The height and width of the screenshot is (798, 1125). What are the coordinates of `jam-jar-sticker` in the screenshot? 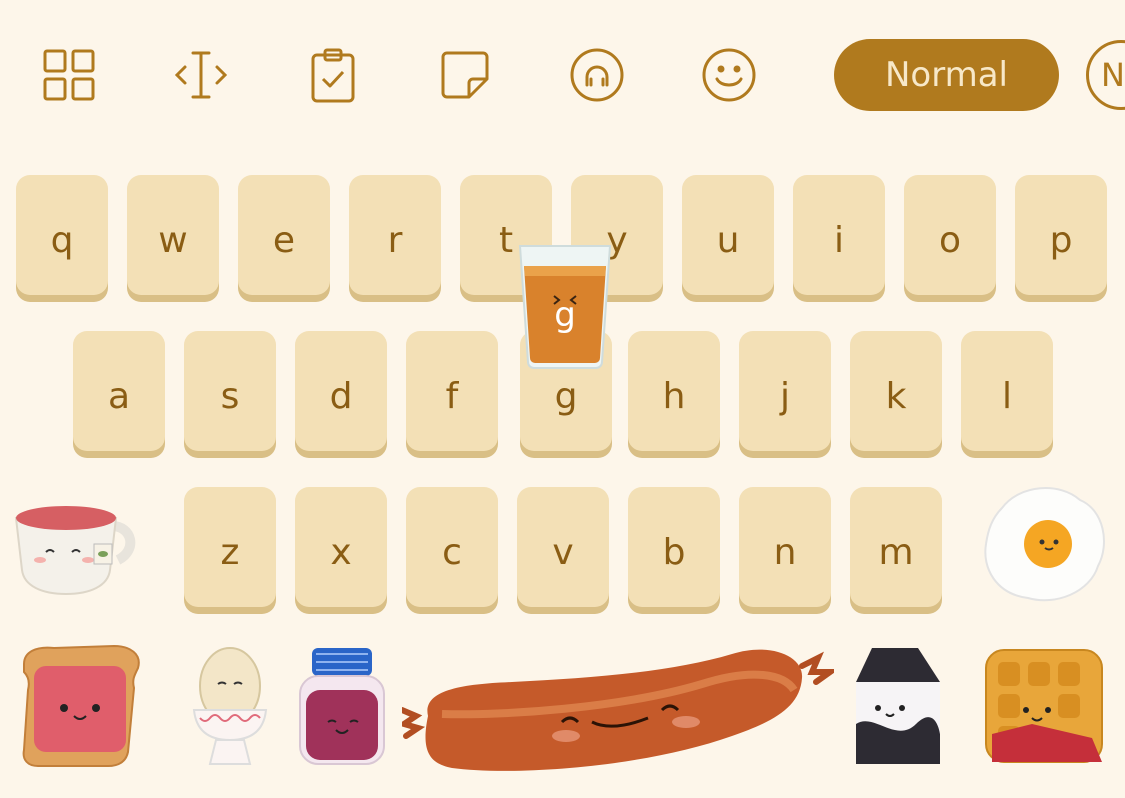 It's located at (342, 706).